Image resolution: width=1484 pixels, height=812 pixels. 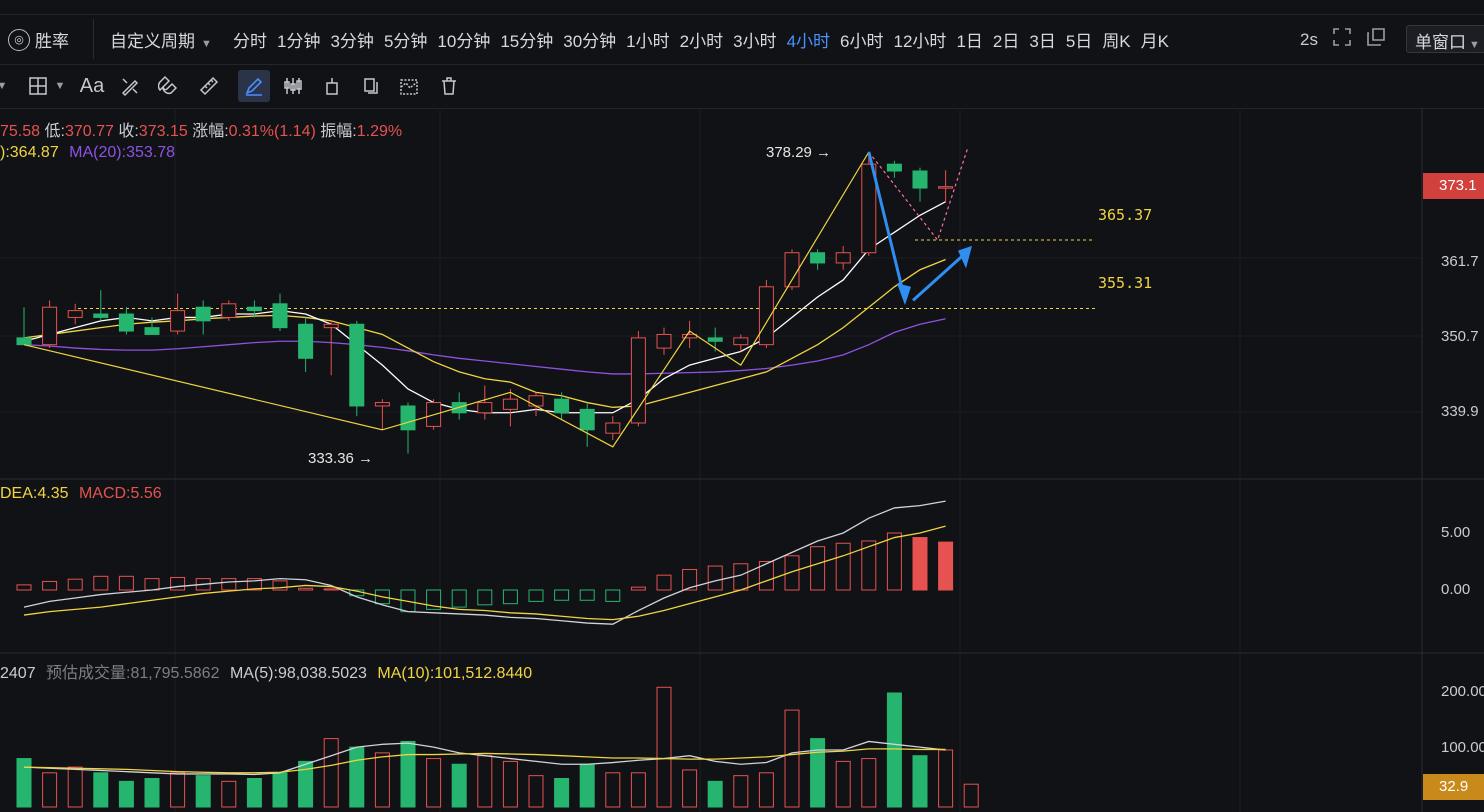 I want to click on amplitude-value: 1.29%, so click(x=379, y=131).